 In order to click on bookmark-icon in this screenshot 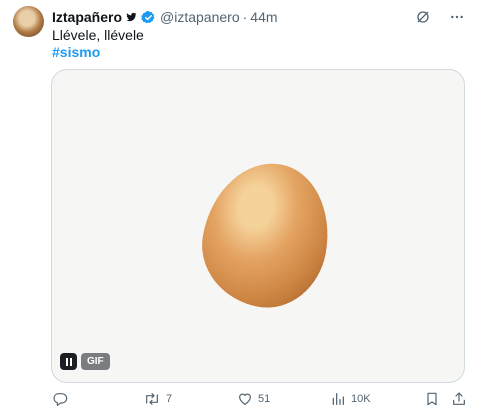, I will do `click(432, 399)`.